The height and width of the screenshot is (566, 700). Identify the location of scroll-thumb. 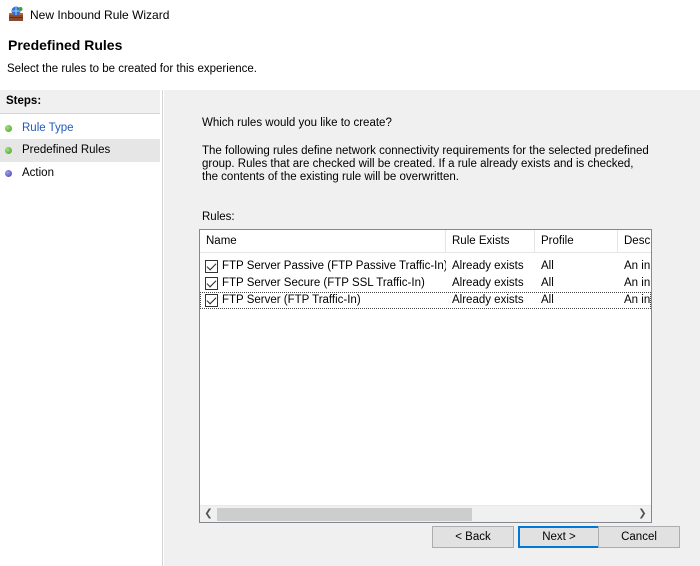
(344, 514).